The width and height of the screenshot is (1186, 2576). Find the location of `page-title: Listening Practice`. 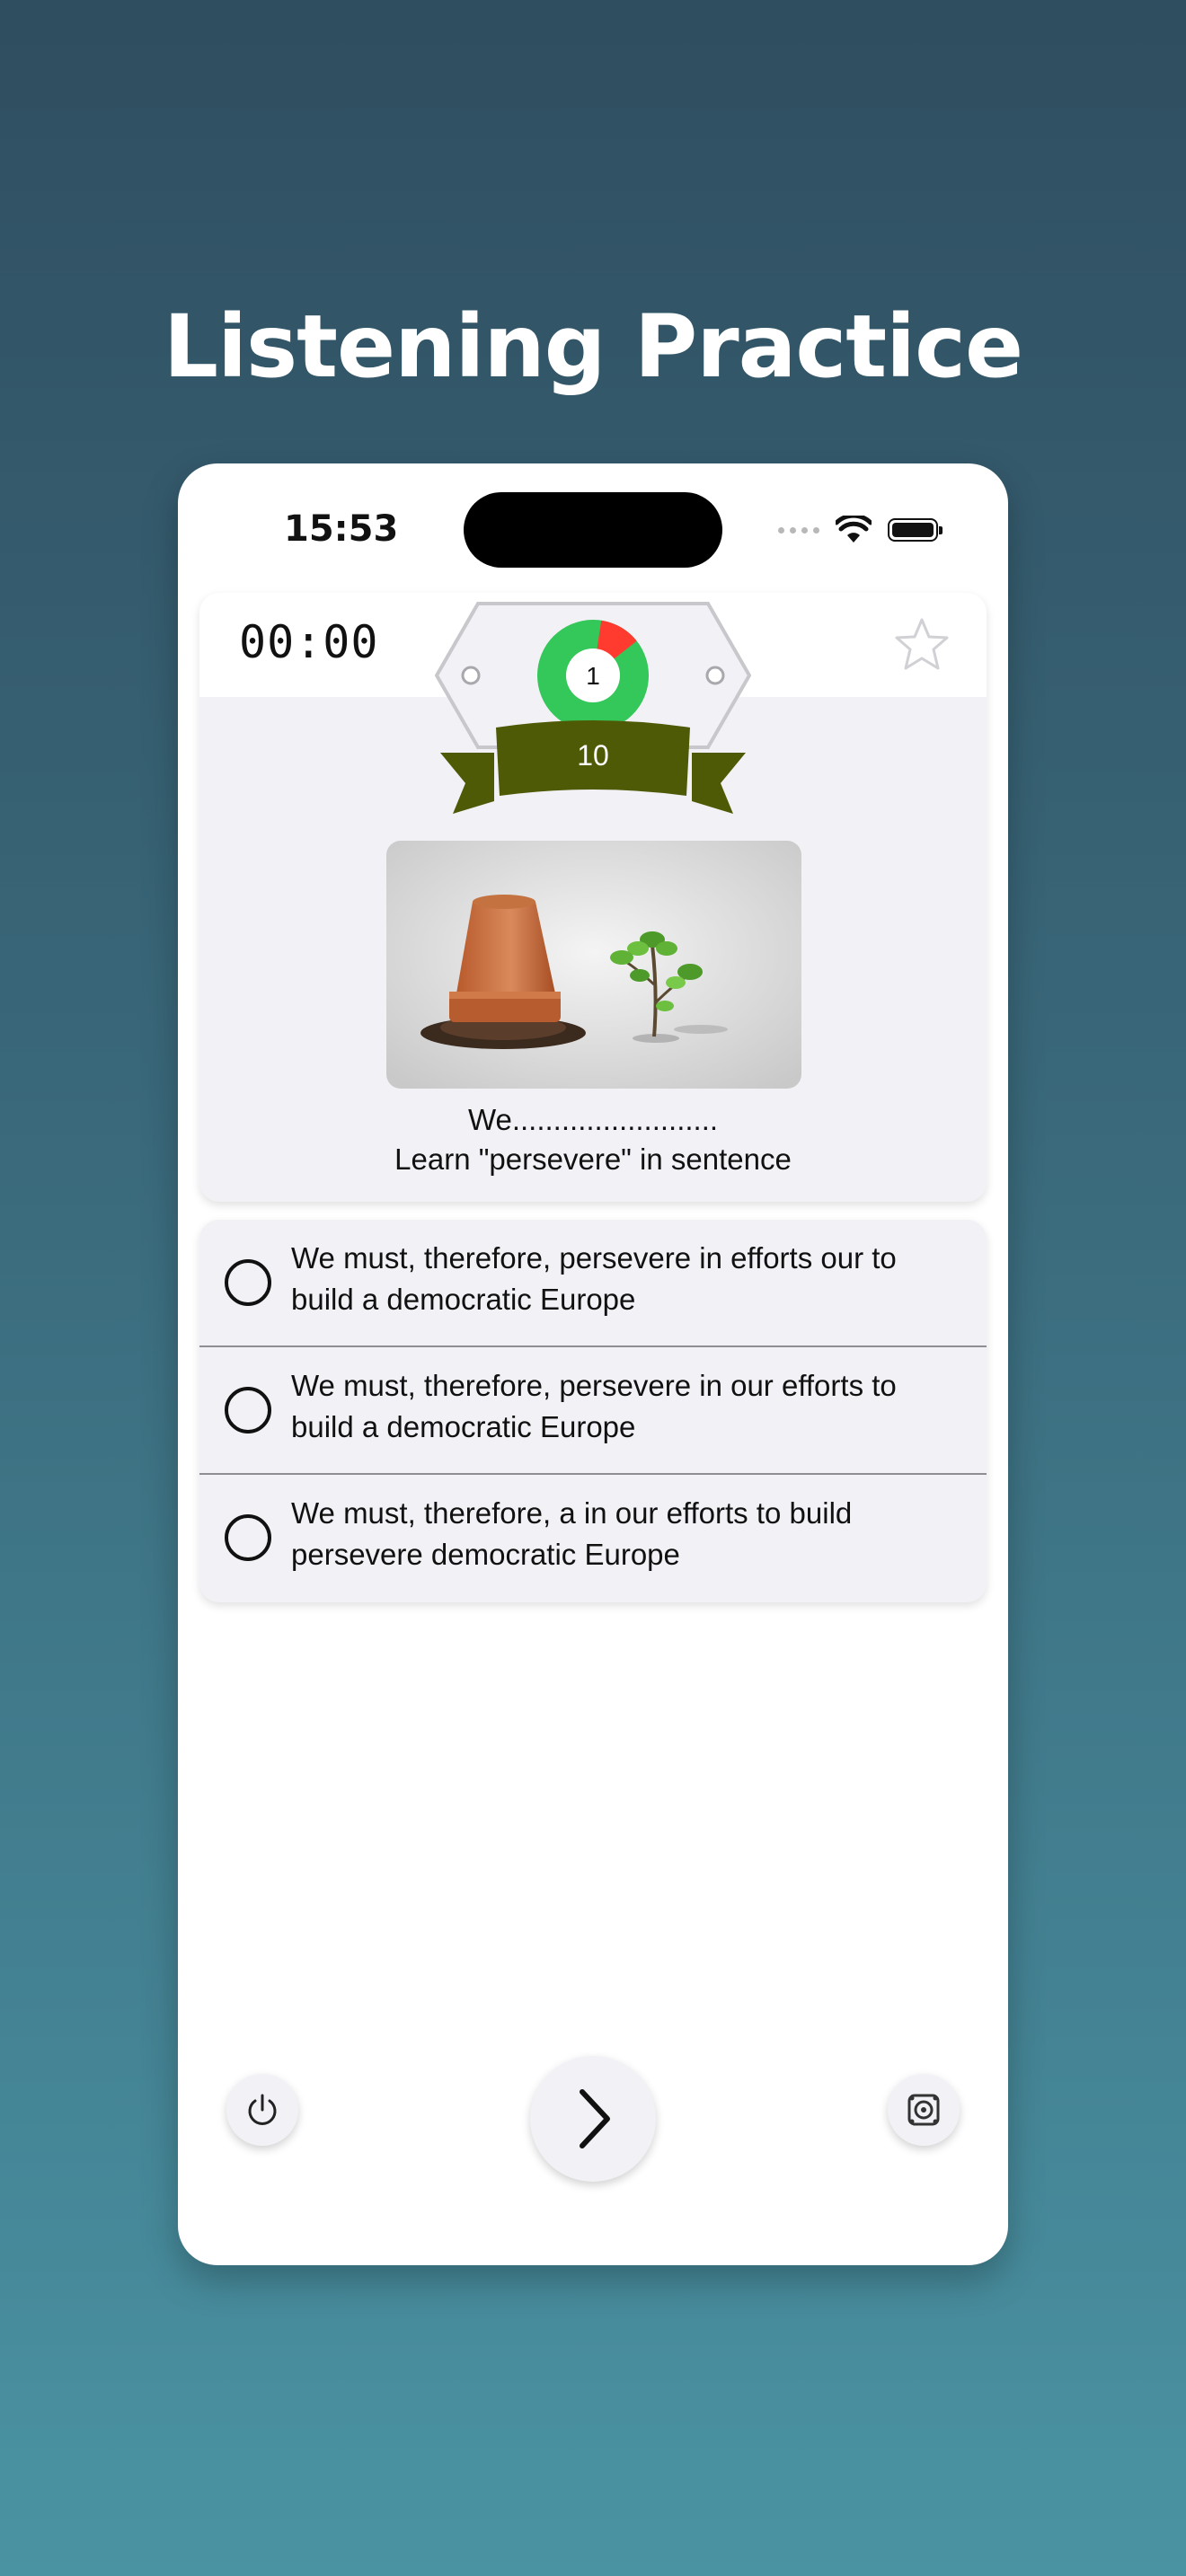

page-title: Listening Practice is located at coordinates (593, 346).